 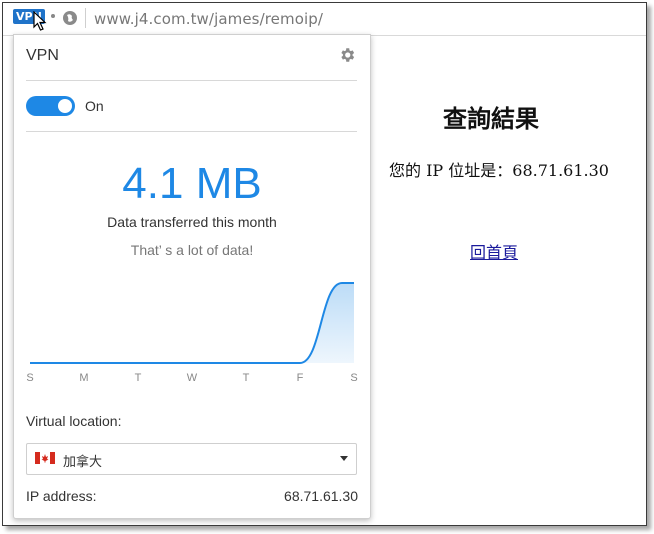 What do you see at coordinates (494, 251) in the screenshot?
I see `home-link: 回首頁` at bounding box center [494, 251].